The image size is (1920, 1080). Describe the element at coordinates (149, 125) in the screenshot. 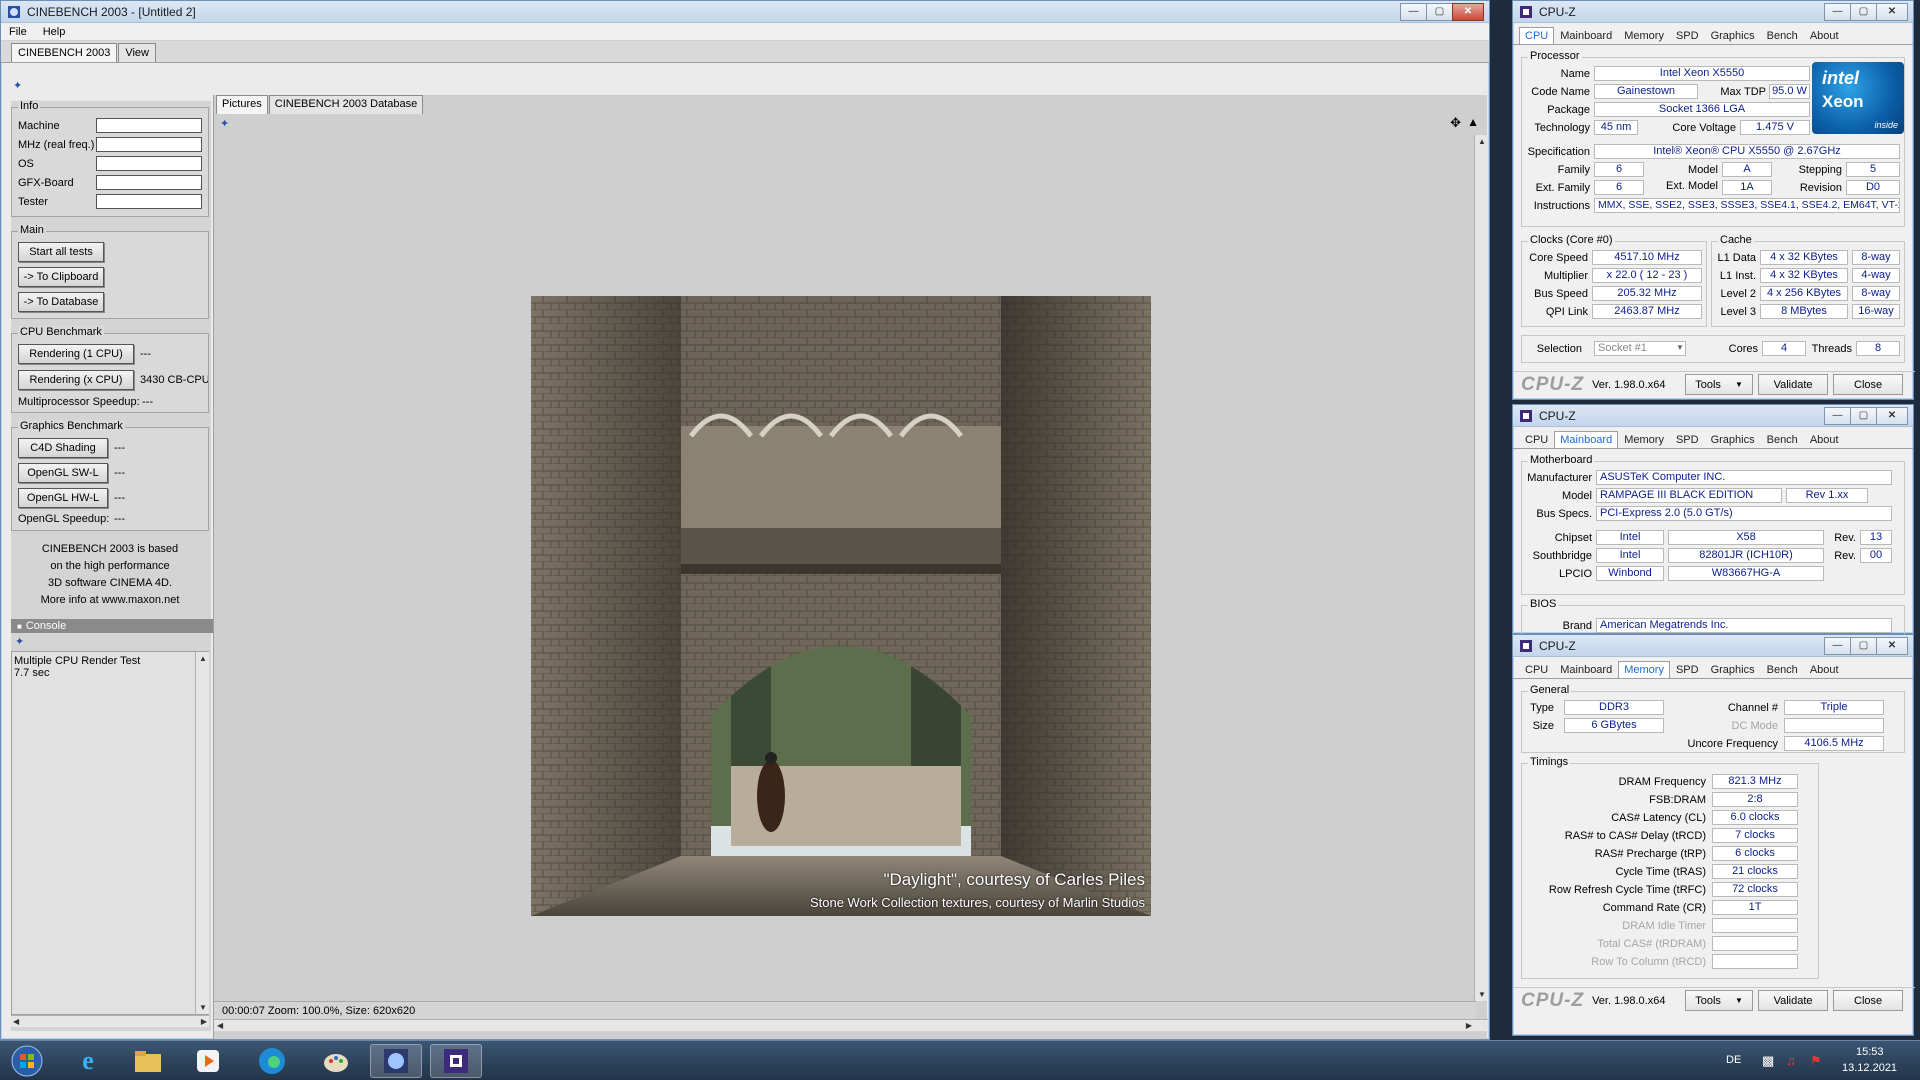

I see `machine-input` at that location.